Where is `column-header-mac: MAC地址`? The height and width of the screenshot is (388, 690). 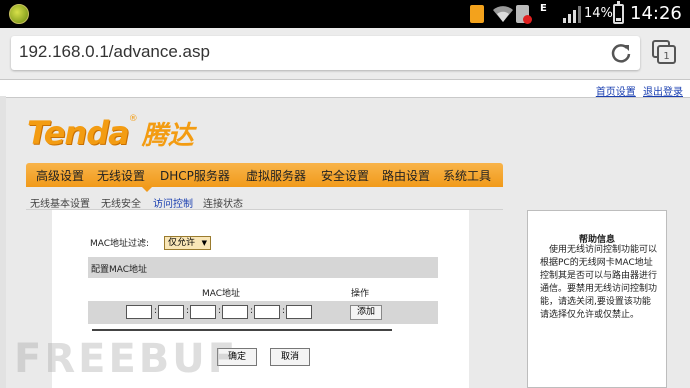
column-header-mac: MAC地址 is located at coordinates (221, 294).